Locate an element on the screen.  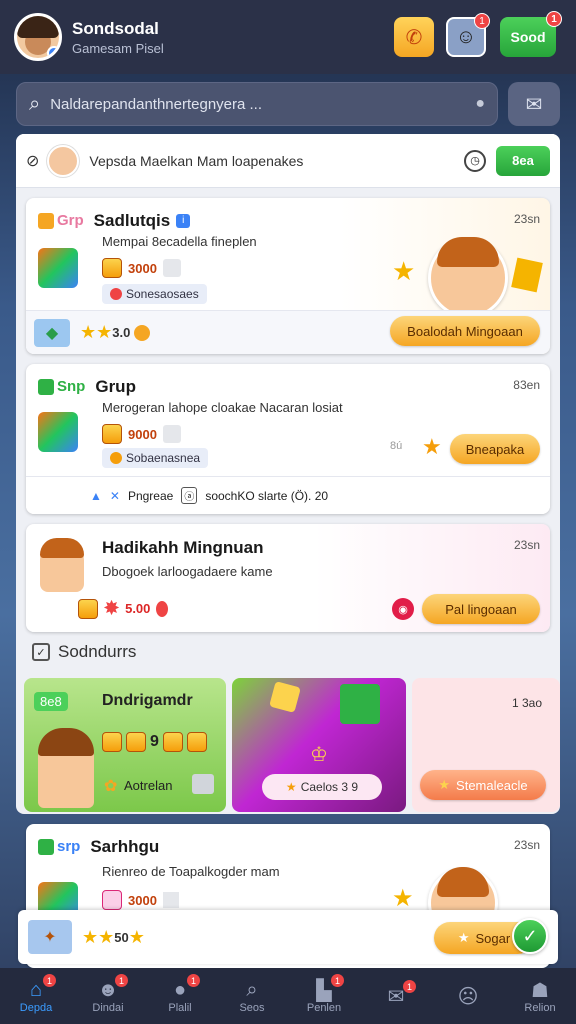
friend-avatar-button: ☺ 1 is located at coordinates (468, 35).